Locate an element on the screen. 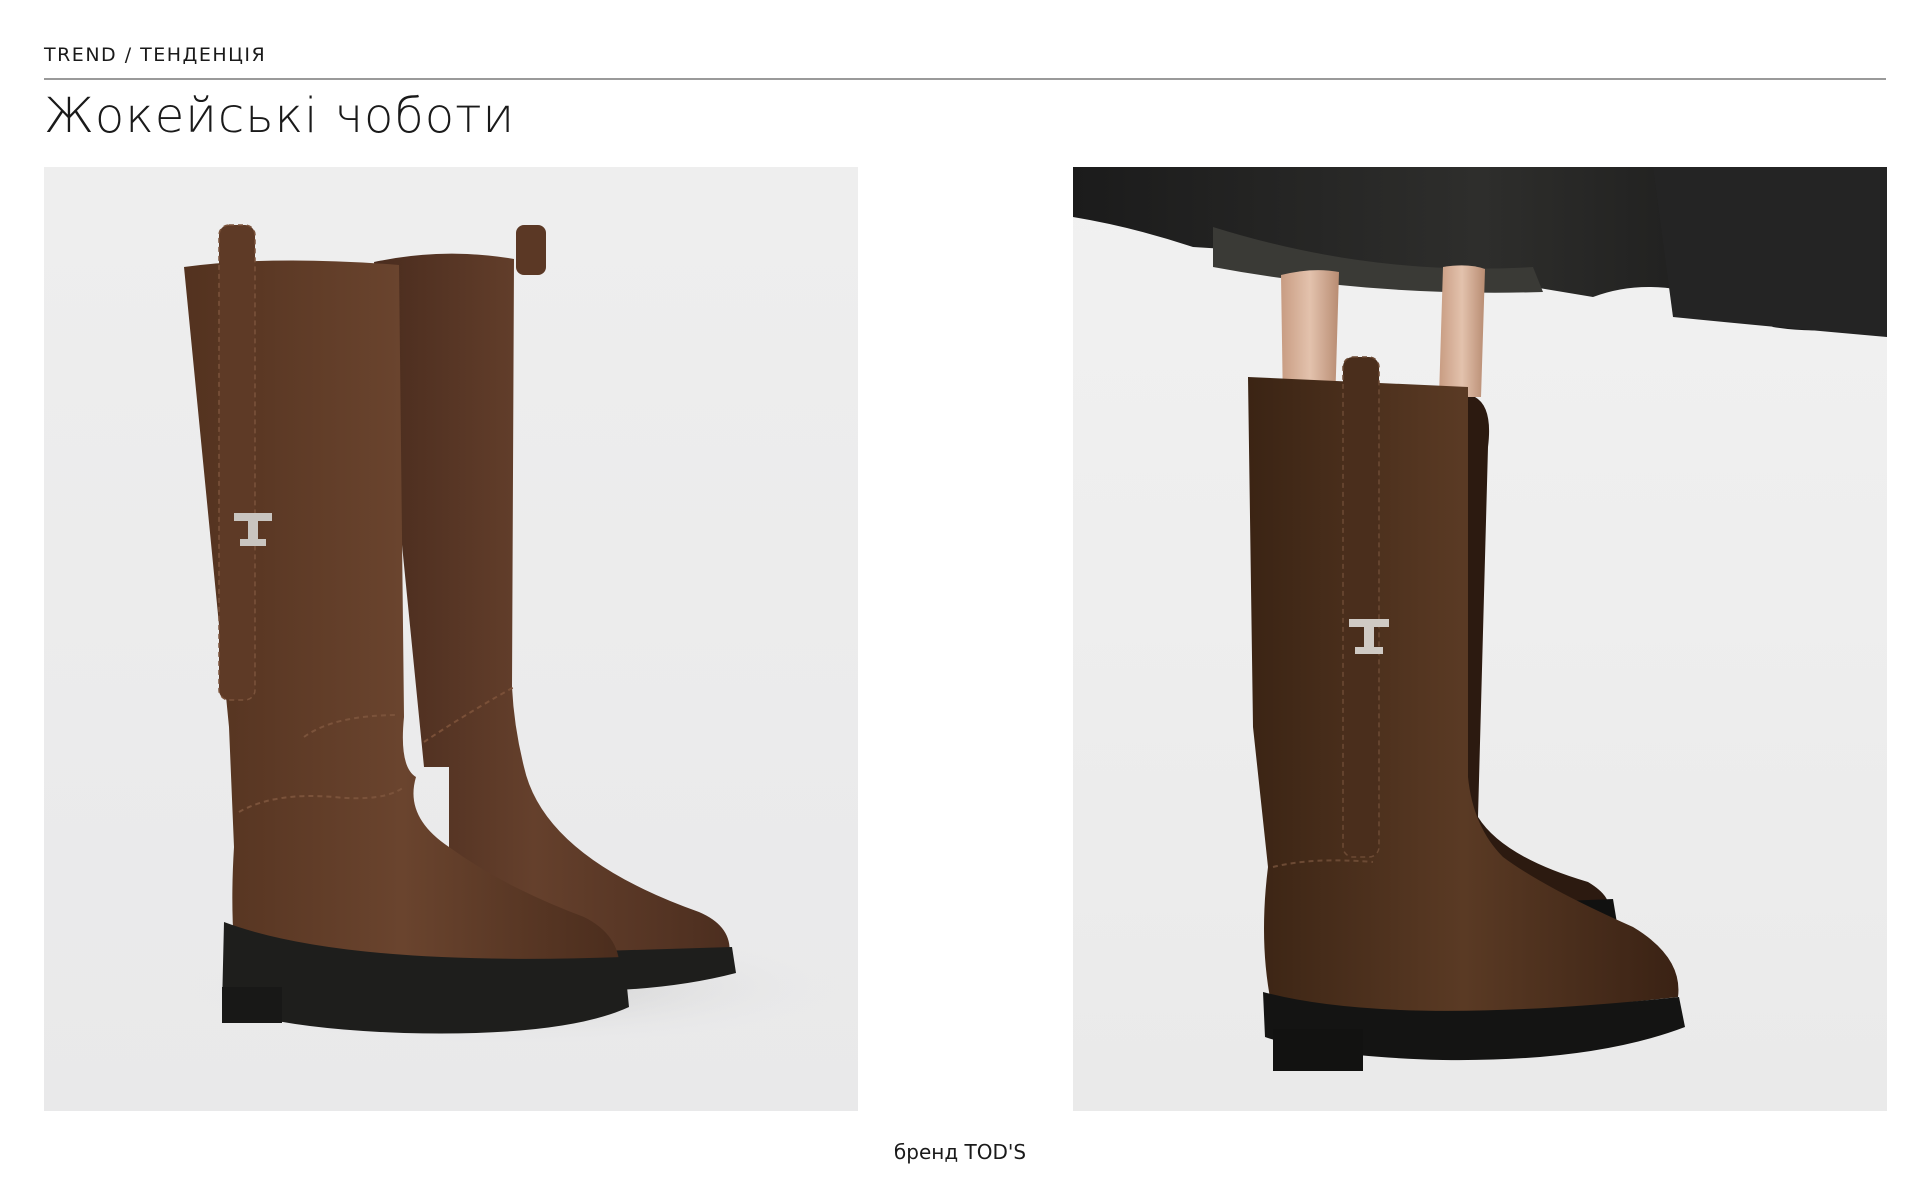  front-boot is located at coordinates (1466, 713).